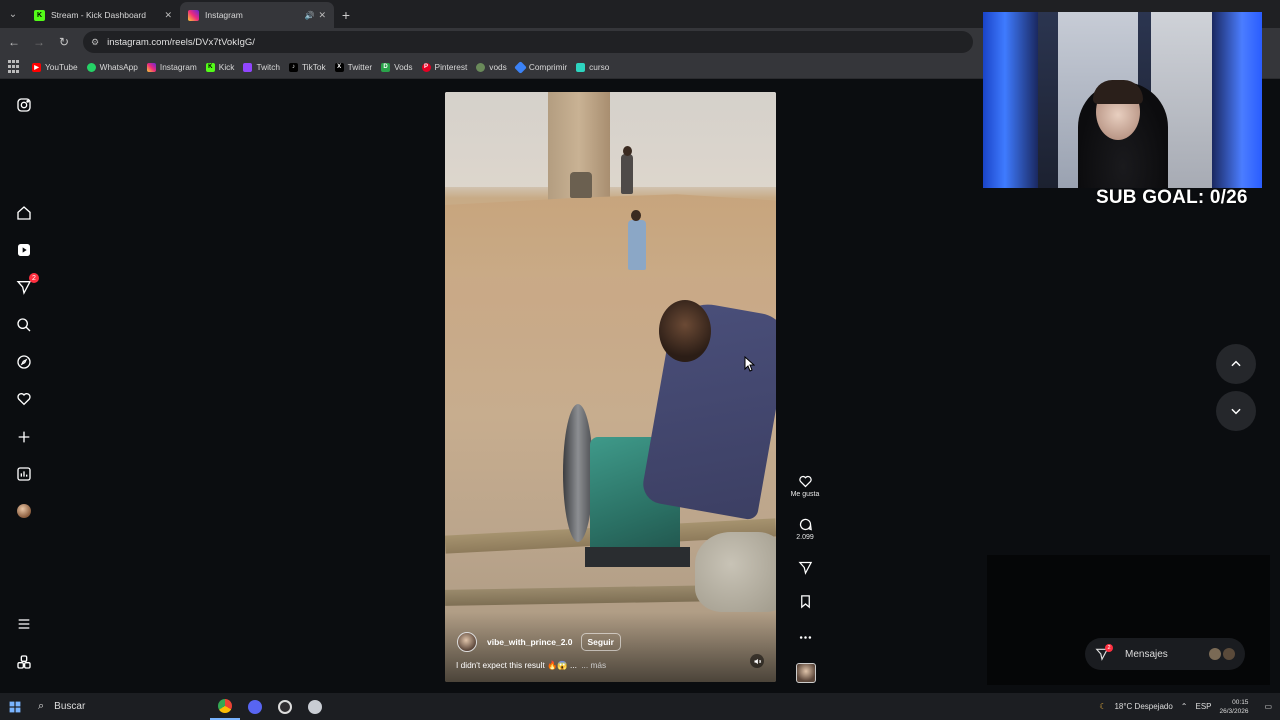 This screenshot has height=720, width=1280. I want to click on address-bar: ⚙ instagram.com/reels/DVx7tVokIgG/, so click(528, 42).